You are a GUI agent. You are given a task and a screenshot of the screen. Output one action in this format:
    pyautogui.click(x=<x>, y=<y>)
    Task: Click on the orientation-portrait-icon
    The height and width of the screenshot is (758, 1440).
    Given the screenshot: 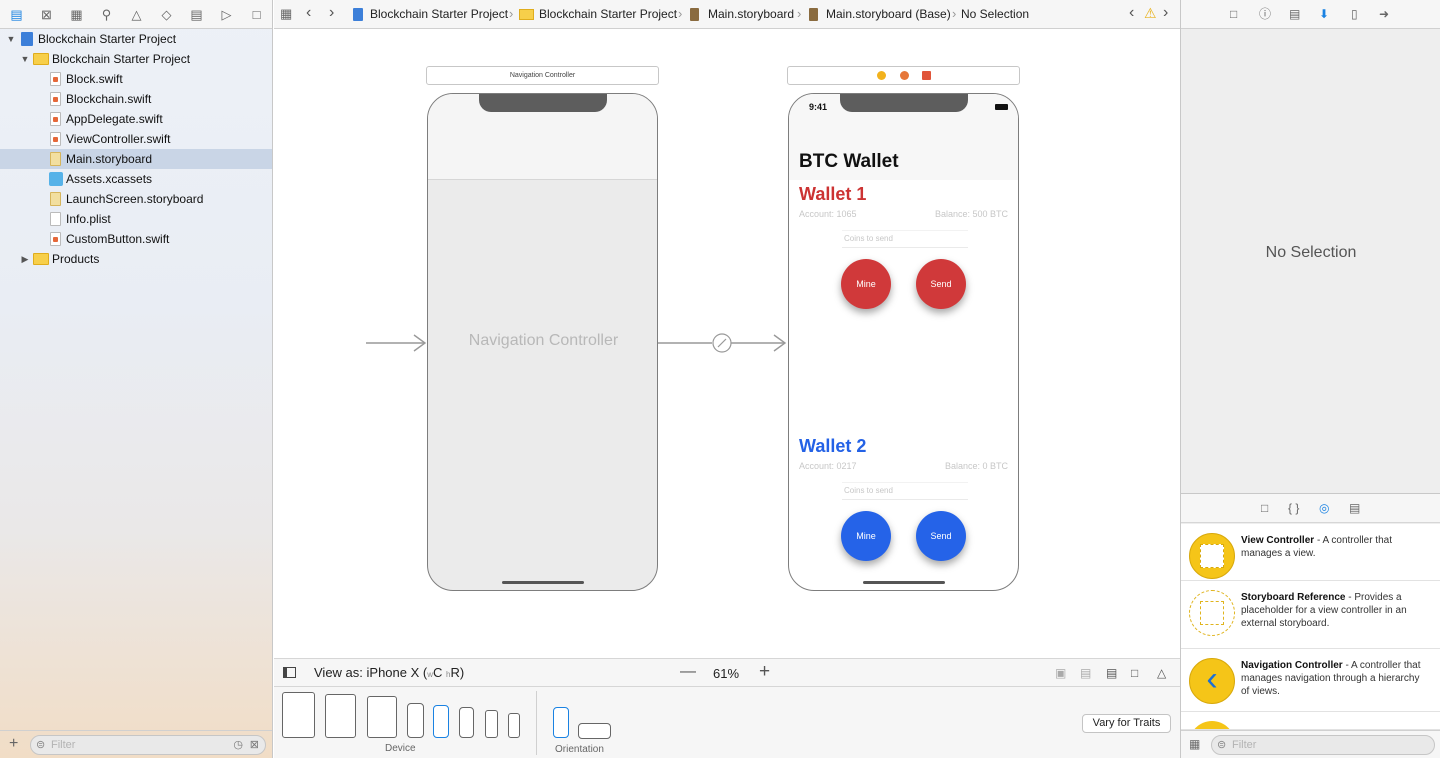 What is the action you would take?
    pyautogui.click(x=561, y=722)
    